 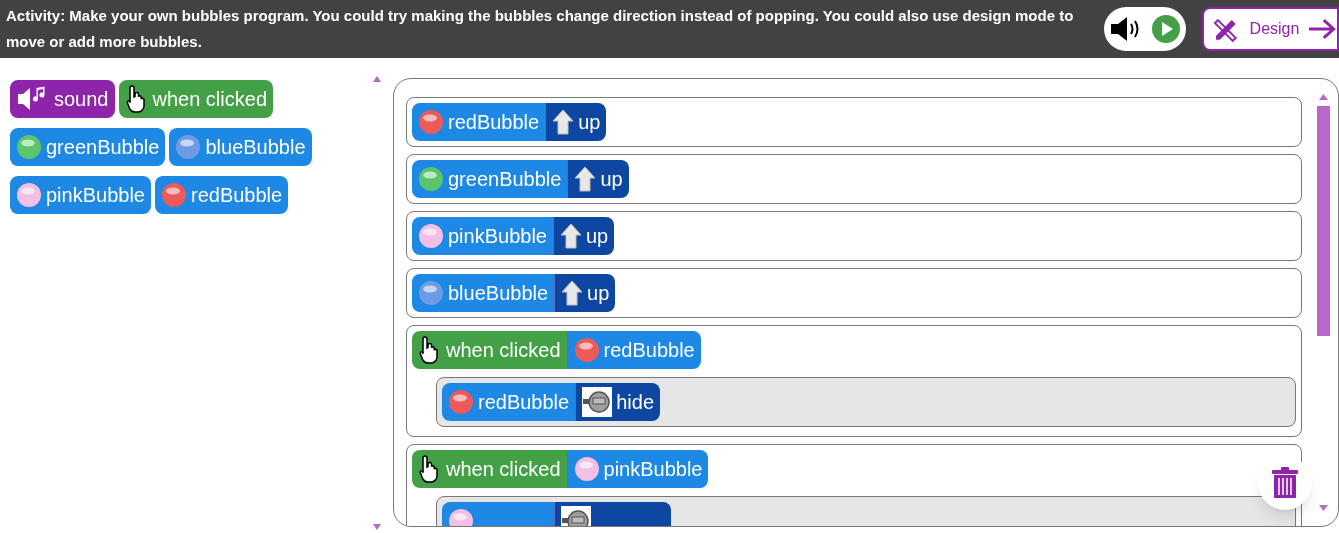 I want to click on audio-controls, so click(x=1145, y=29).